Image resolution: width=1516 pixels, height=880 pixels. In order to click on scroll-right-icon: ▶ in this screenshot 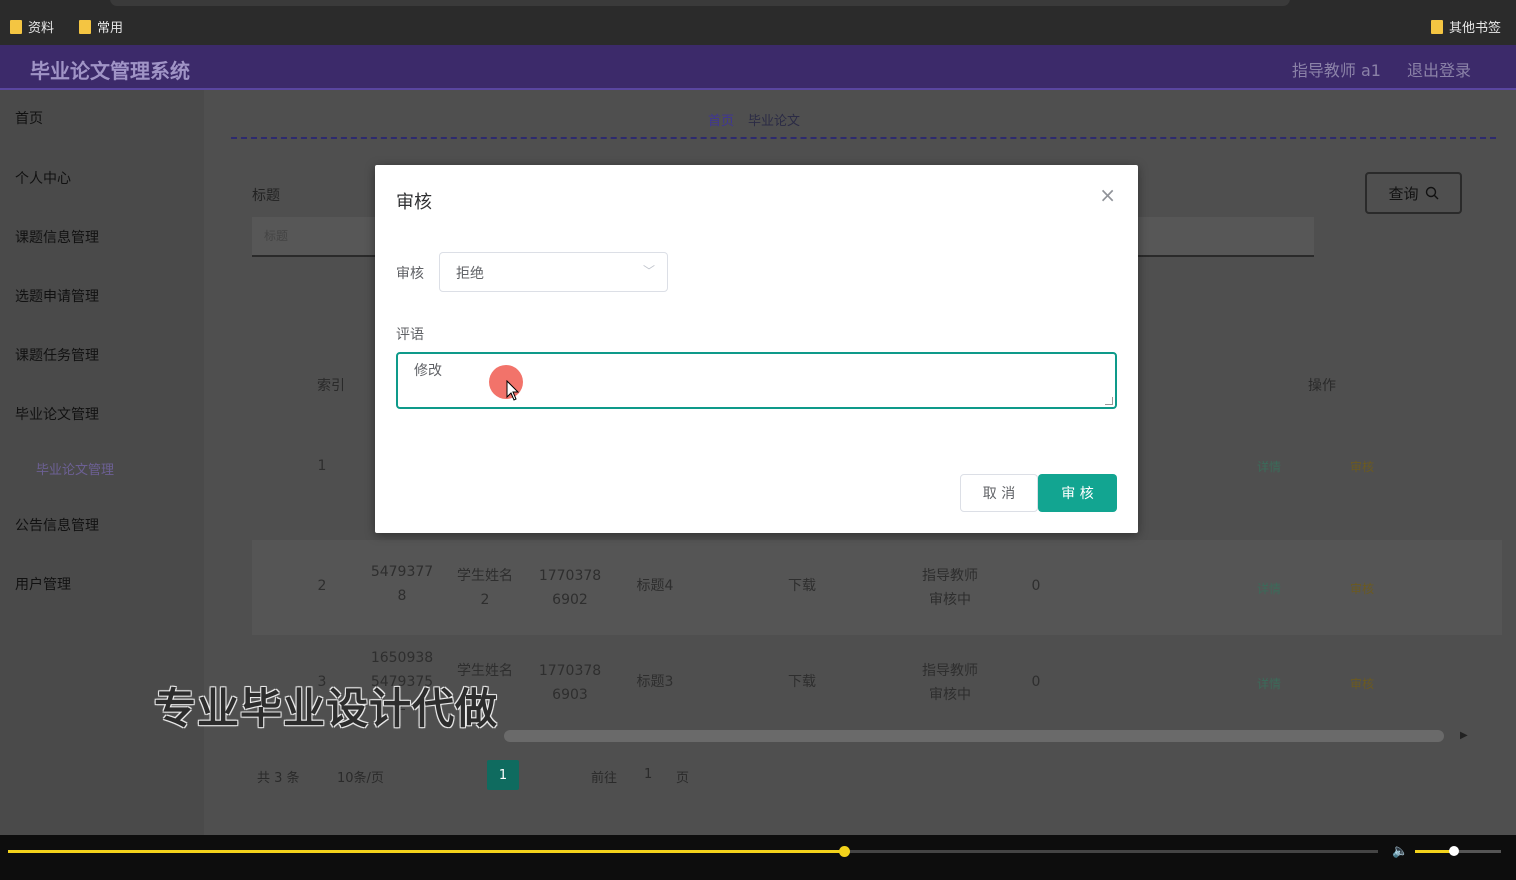, I will do `click(1464, 735)`.